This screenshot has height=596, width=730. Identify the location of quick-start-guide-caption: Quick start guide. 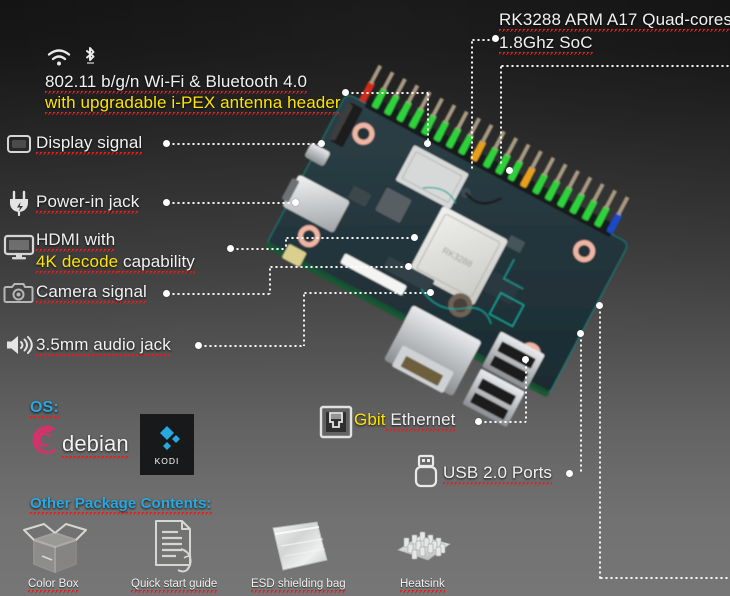
(174, 585).